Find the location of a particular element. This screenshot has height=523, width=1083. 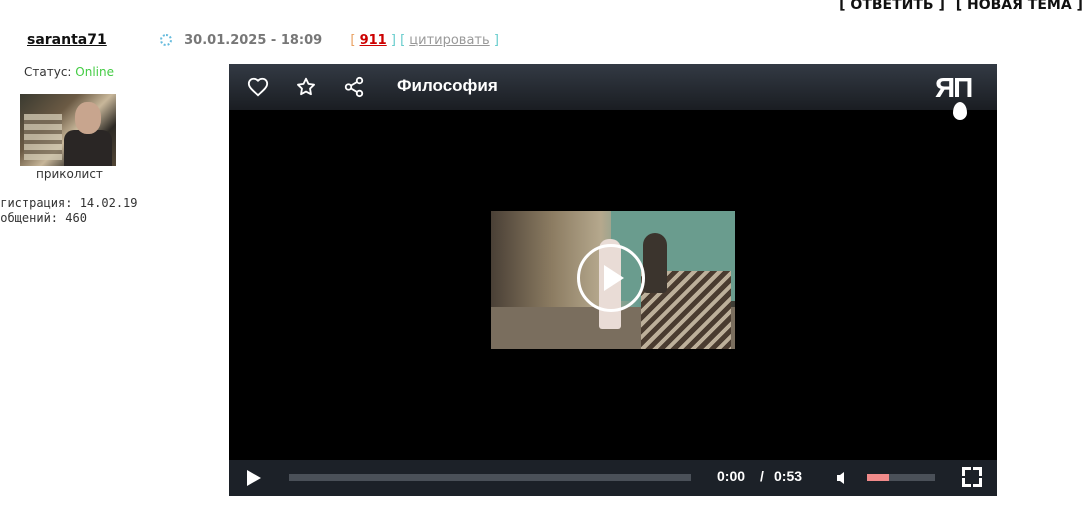

topic-actions: [ ОТВЕТИТЬ ] [ НОВАЯ ТЕМА ] [ О is located at coordinates (961, 6).